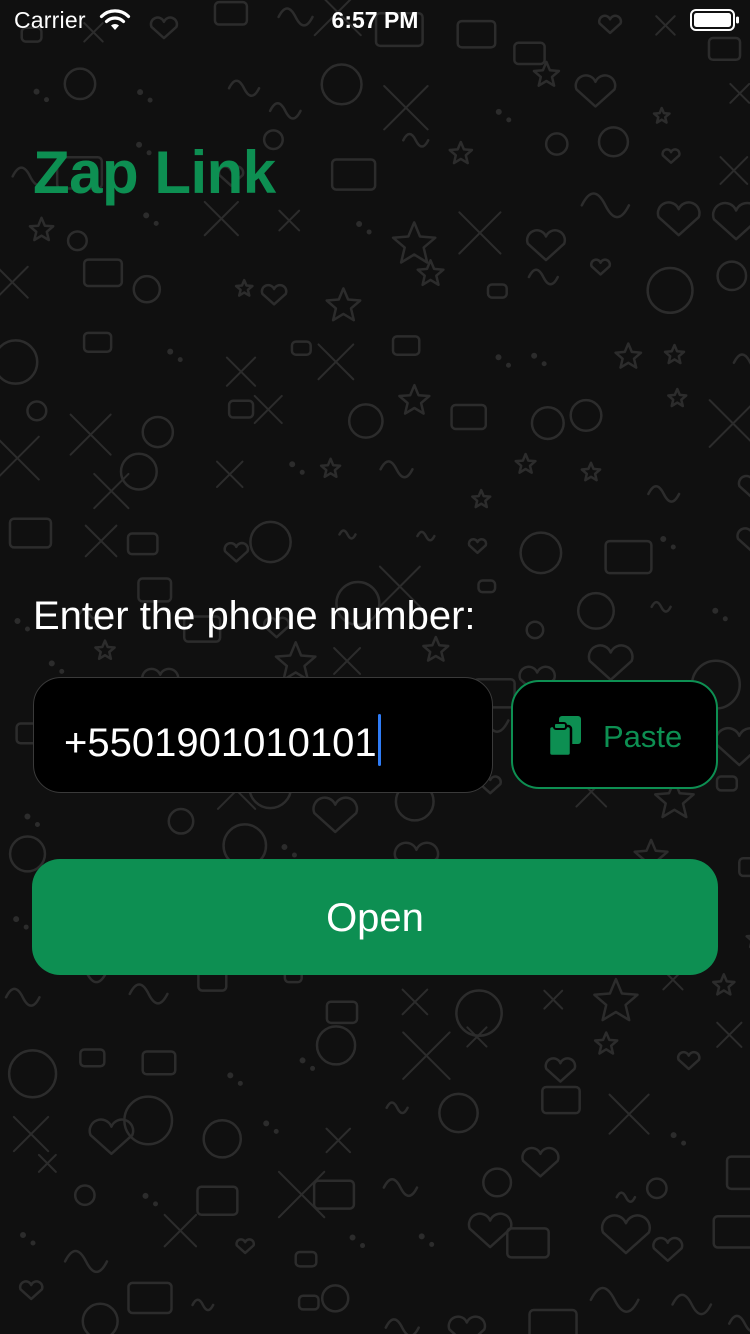 This screenshot has width=750, height=1334. I want to click on status-bar: Carrier 6:57 PM, so click(375, 20).